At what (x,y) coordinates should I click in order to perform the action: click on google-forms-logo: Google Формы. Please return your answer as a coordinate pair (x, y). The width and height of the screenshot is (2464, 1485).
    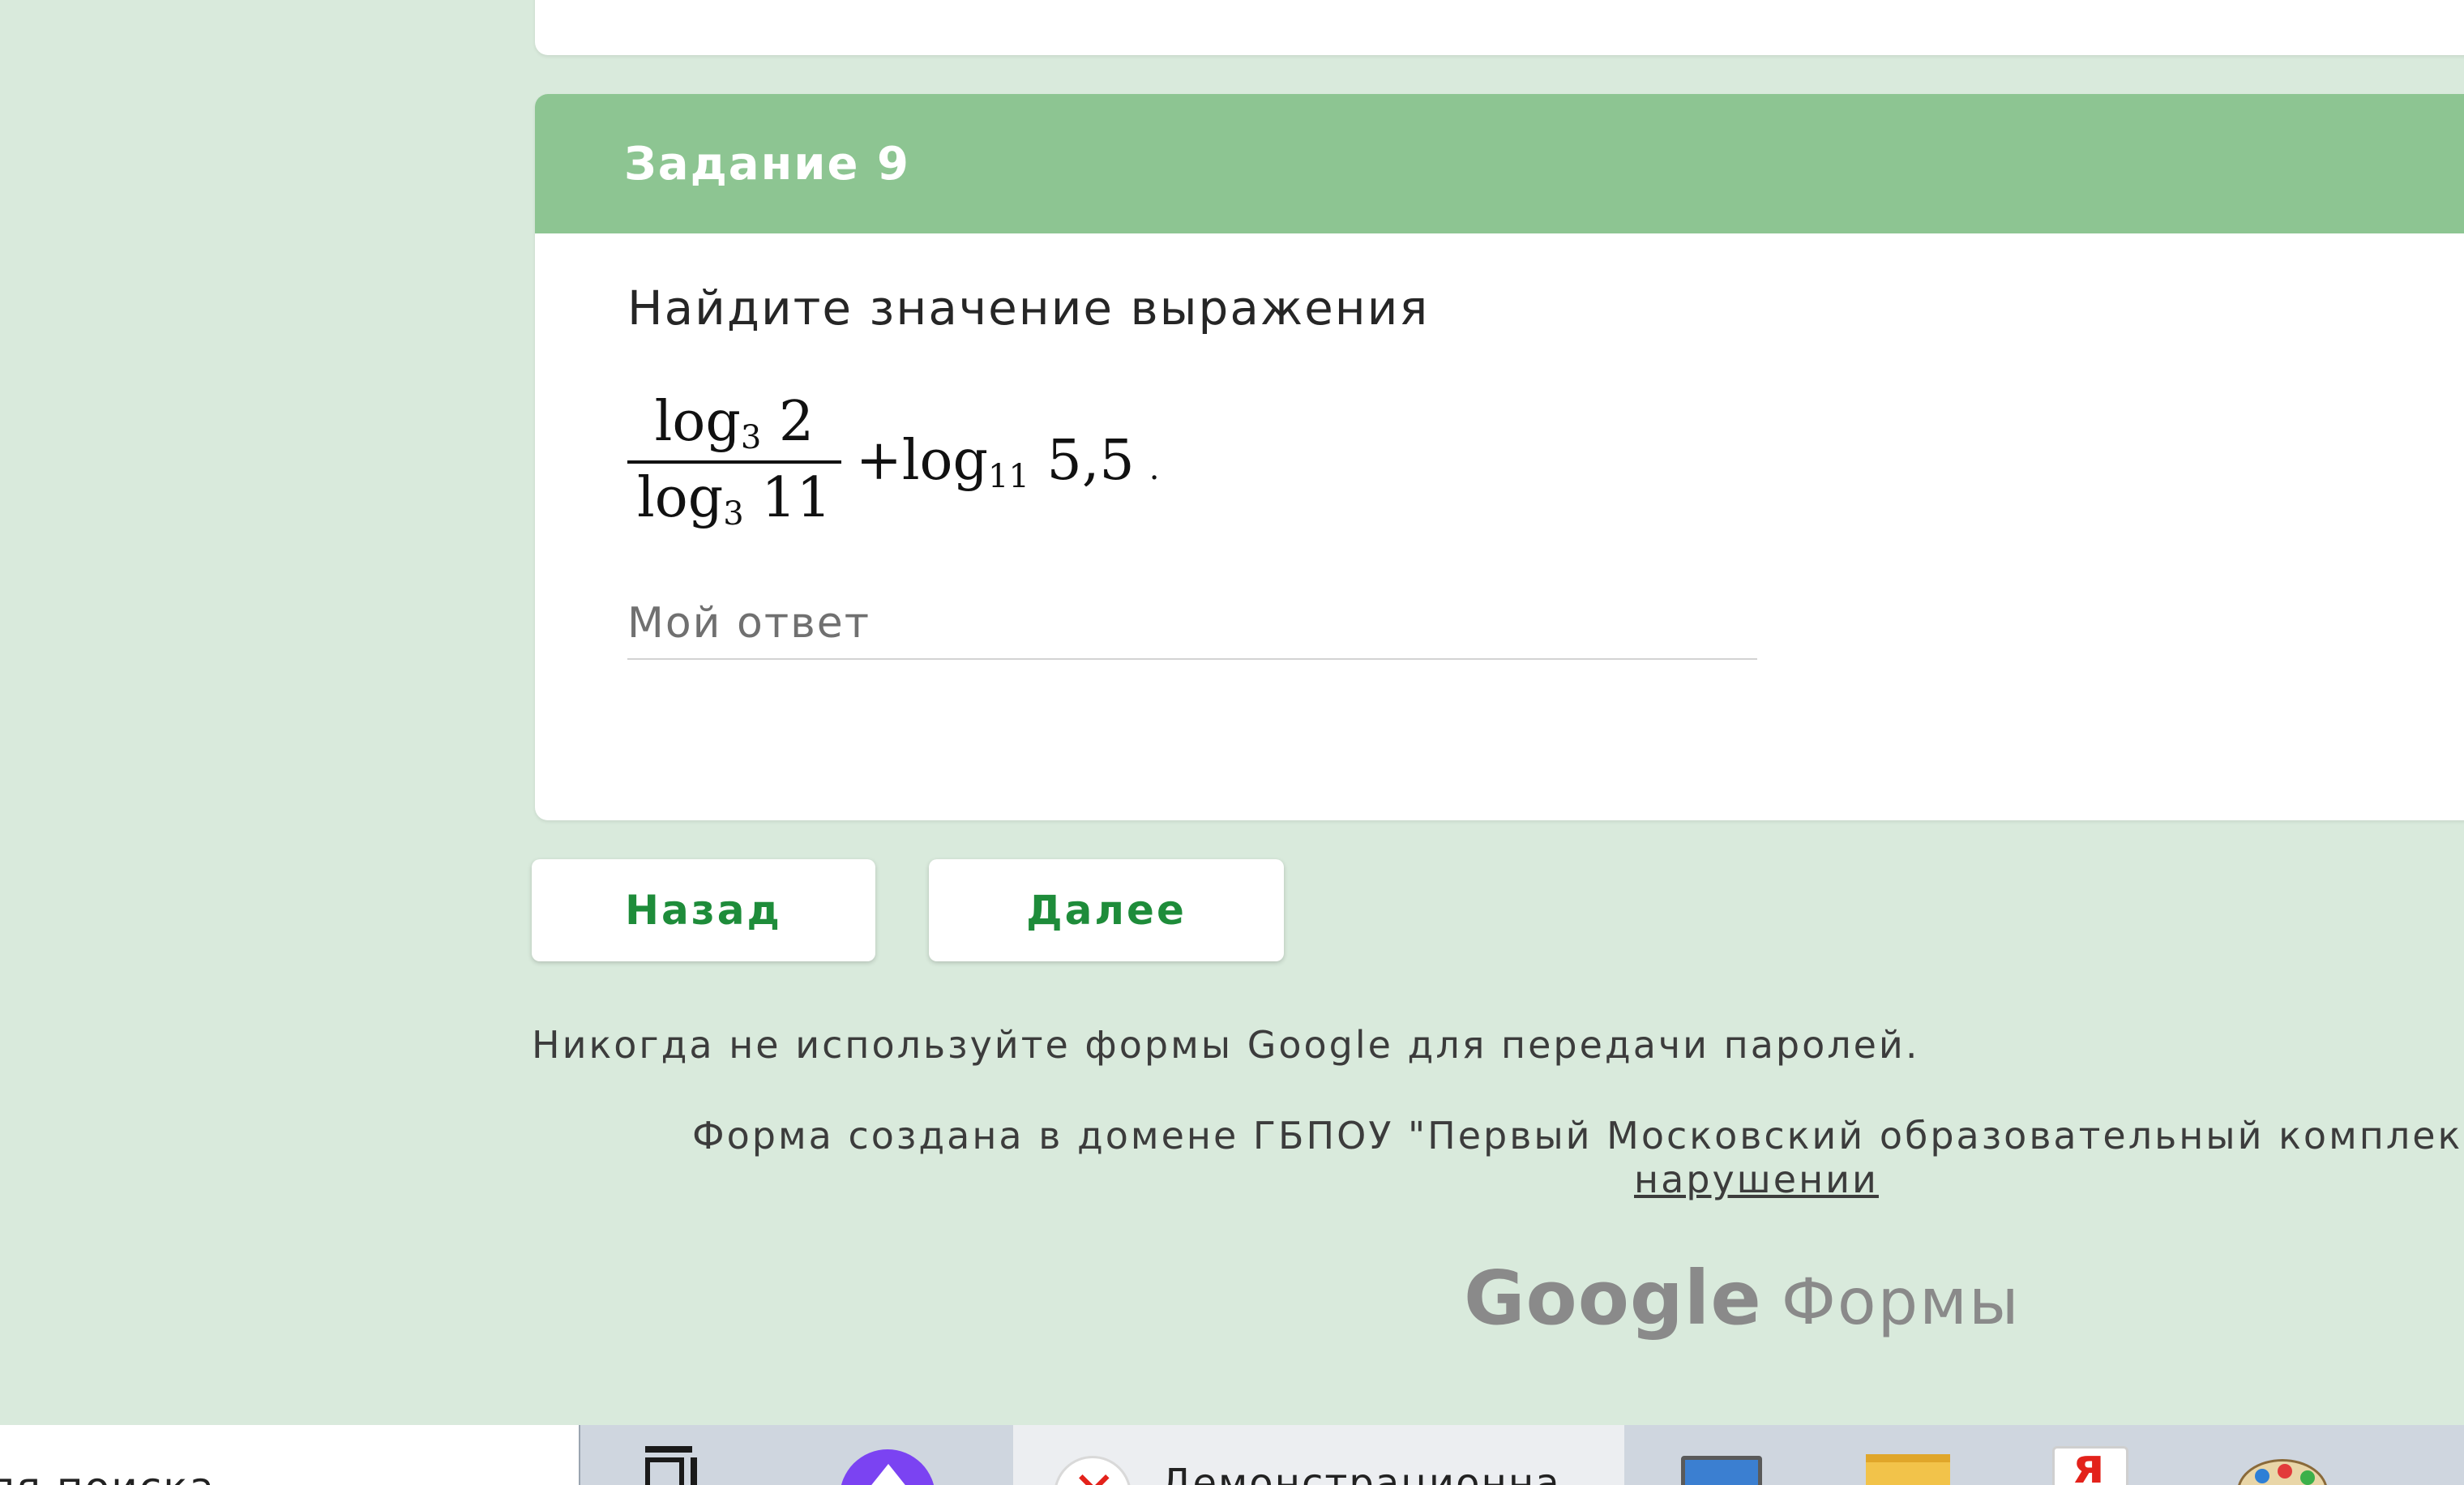
    Looking at the image, I should click on (1742, 1299).